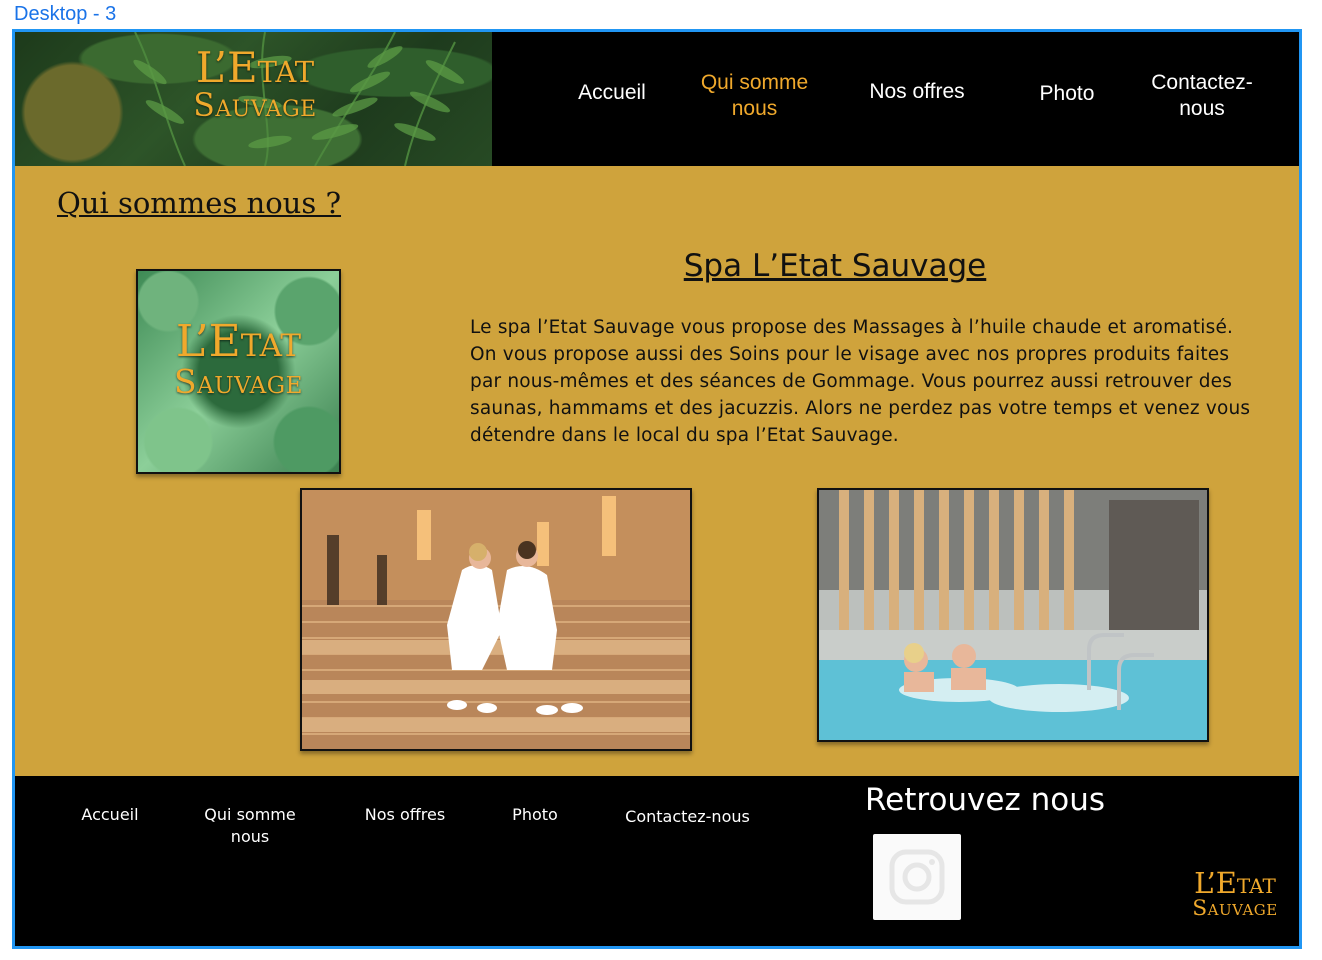 The width and height of the screenshot is (1322, 960). I want to click on logo-line2: Sauvage, so click(255, 106).